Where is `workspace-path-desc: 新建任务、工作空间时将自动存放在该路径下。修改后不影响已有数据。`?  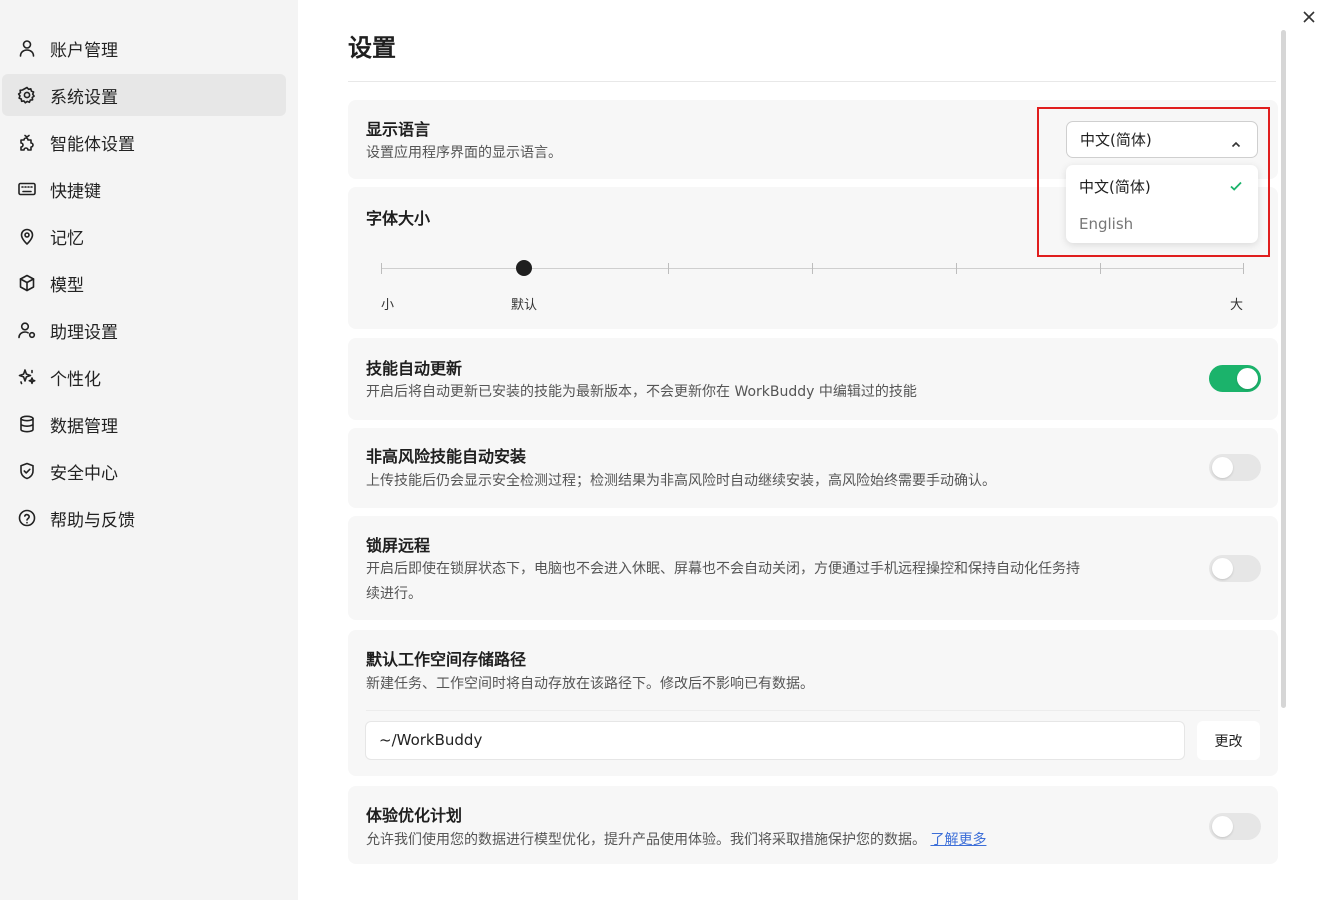 workspace-path-desc: 新建任务、工作空间时将自动存放在该路径下。修改后不影响已有数据。 is located at coordinates (590, 684).